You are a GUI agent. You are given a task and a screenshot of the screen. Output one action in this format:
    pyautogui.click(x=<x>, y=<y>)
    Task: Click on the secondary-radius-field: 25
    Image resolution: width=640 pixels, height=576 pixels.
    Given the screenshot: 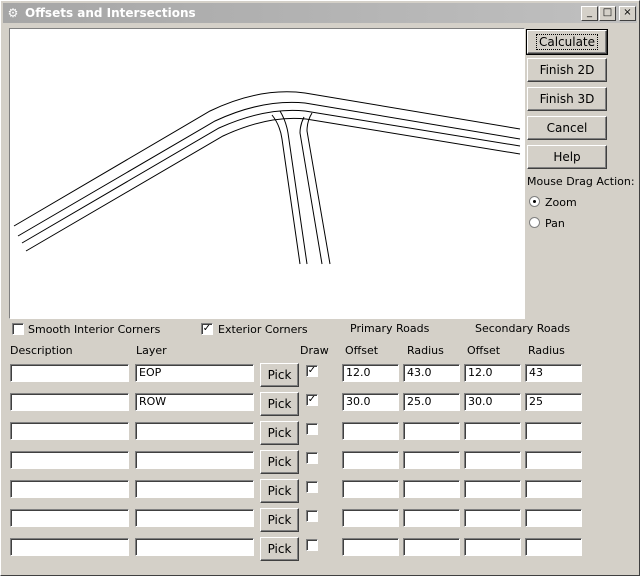 What is the action you would take?
    pyautogui.click(x=553, y=402)
    